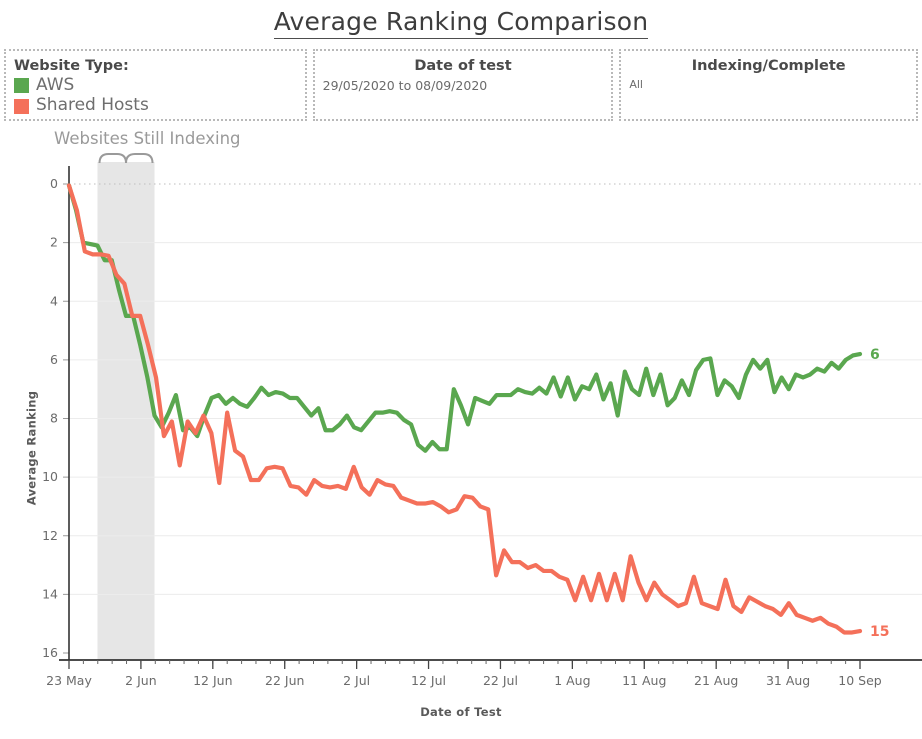 Image resolution: width=922 pixels, height=739 pixels. Describe the element at coordinates (644, 680) in the screenshot. I see `x-axis-tick-label: 11 Aug` at that location.